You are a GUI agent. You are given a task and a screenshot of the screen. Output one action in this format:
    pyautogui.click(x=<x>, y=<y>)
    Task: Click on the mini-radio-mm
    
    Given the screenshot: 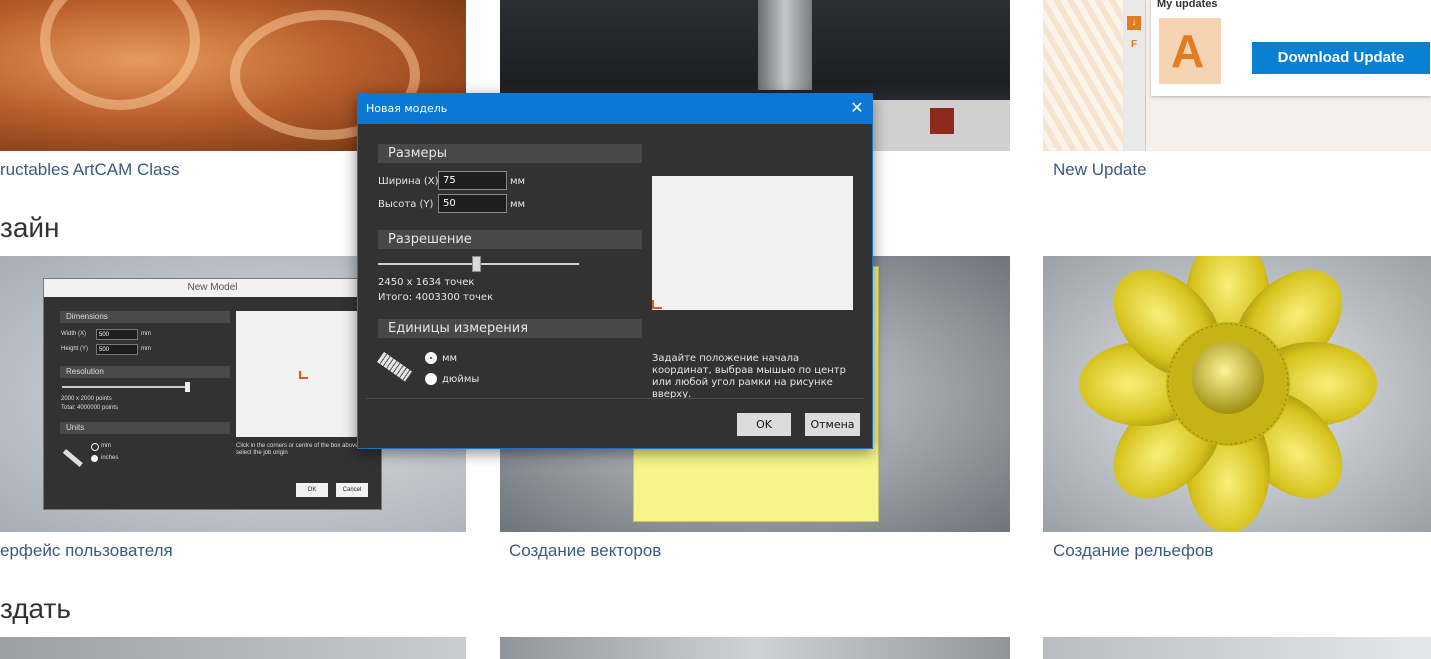 What is the action you would take?
    pyautogui.click(x=95, y=447)
    